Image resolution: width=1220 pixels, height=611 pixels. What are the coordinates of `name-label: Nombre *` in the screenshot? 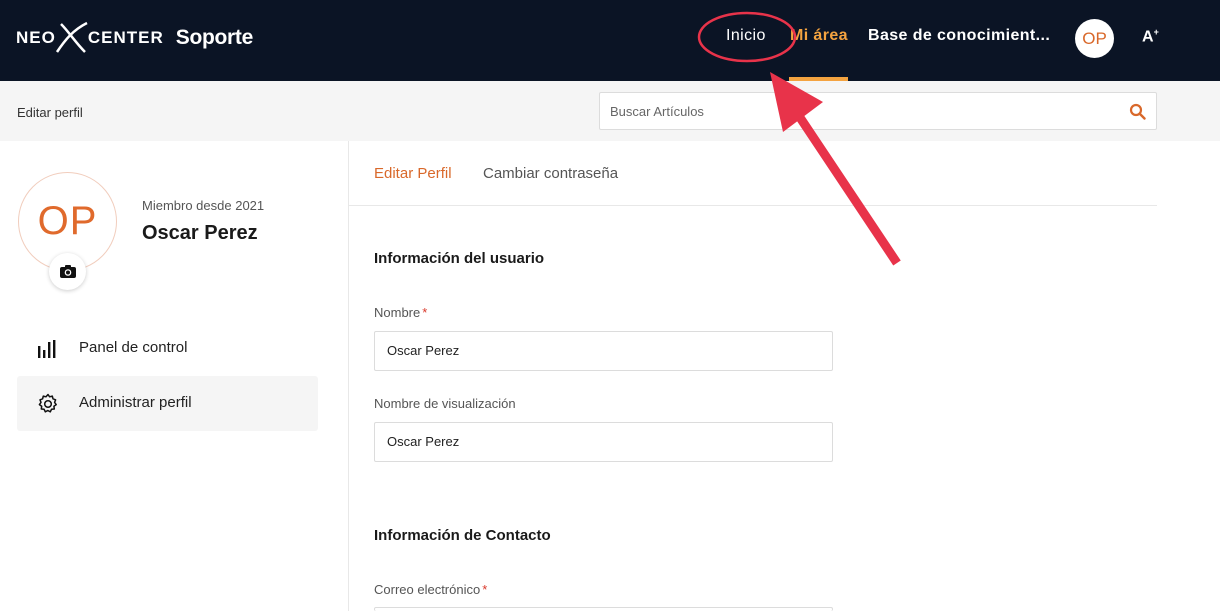 It's located at (400, 312).